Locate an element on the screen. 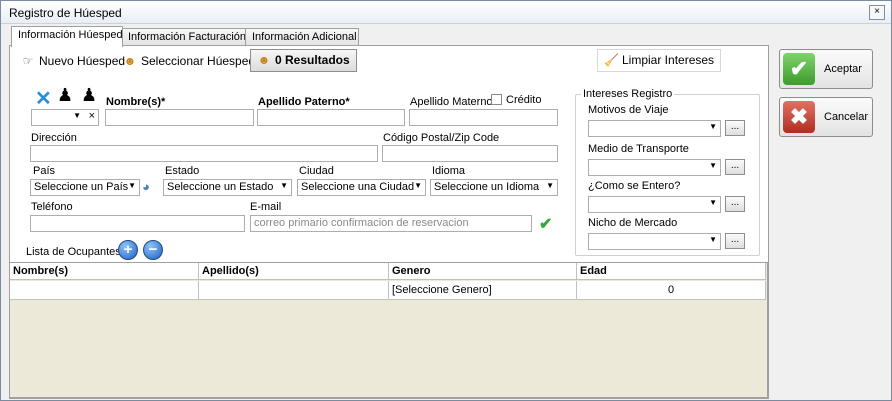  ciudad-label: Ciudad is located at coordinates (316, 171).